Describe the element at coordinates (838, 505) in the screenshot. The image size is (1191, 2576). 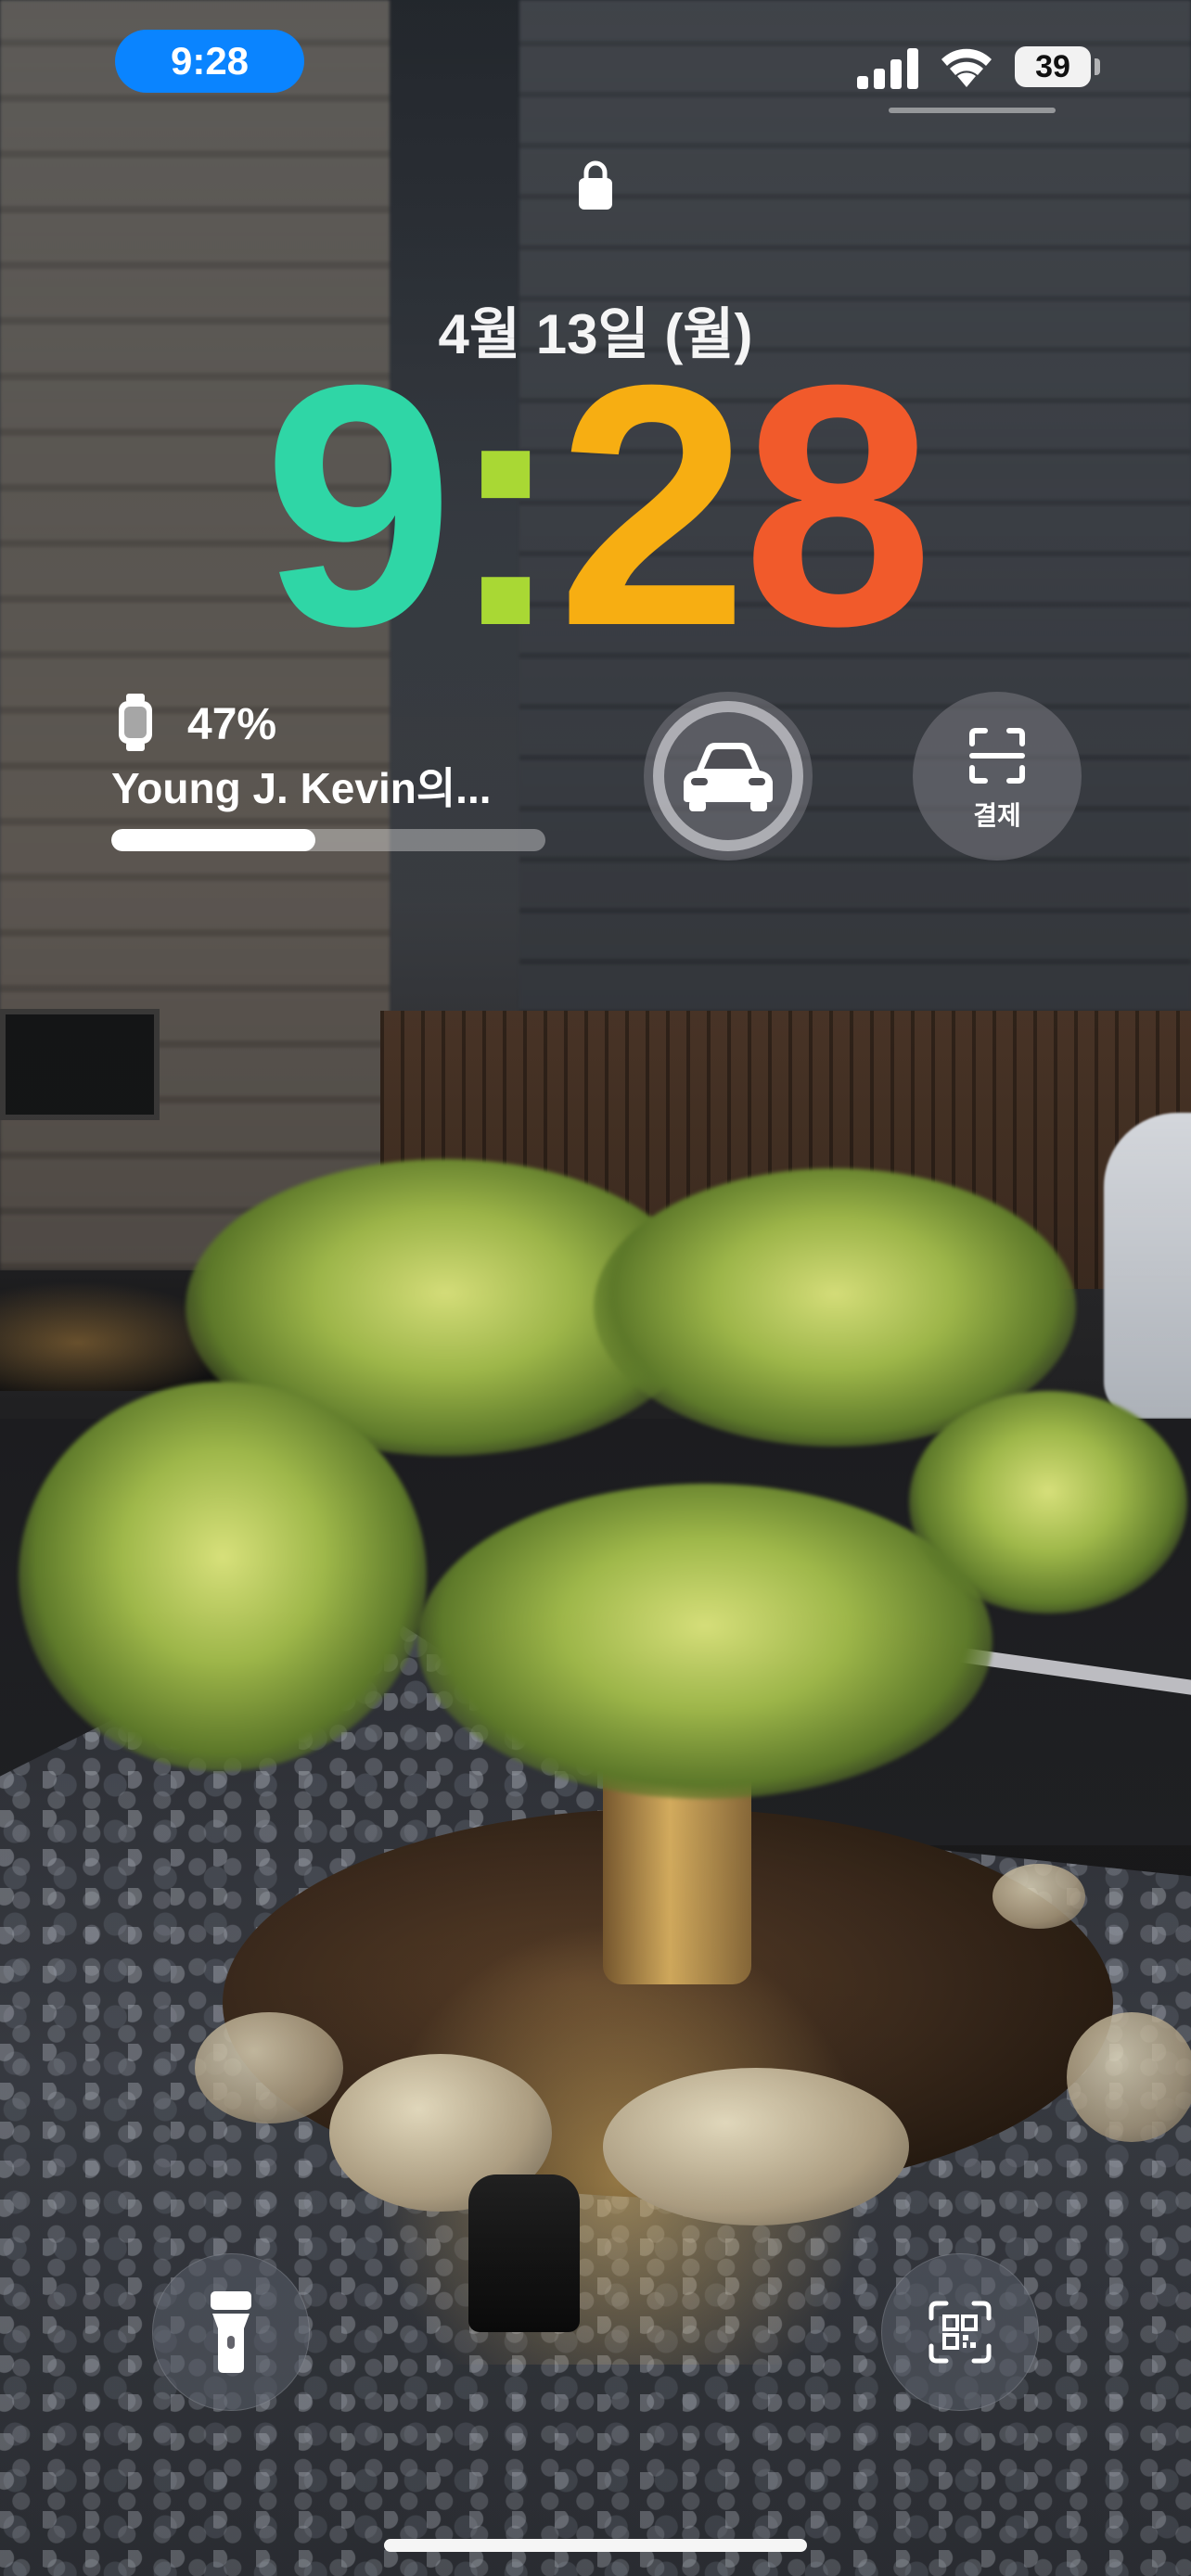
I see `clock-minute-ones-digit: 8` at that location.